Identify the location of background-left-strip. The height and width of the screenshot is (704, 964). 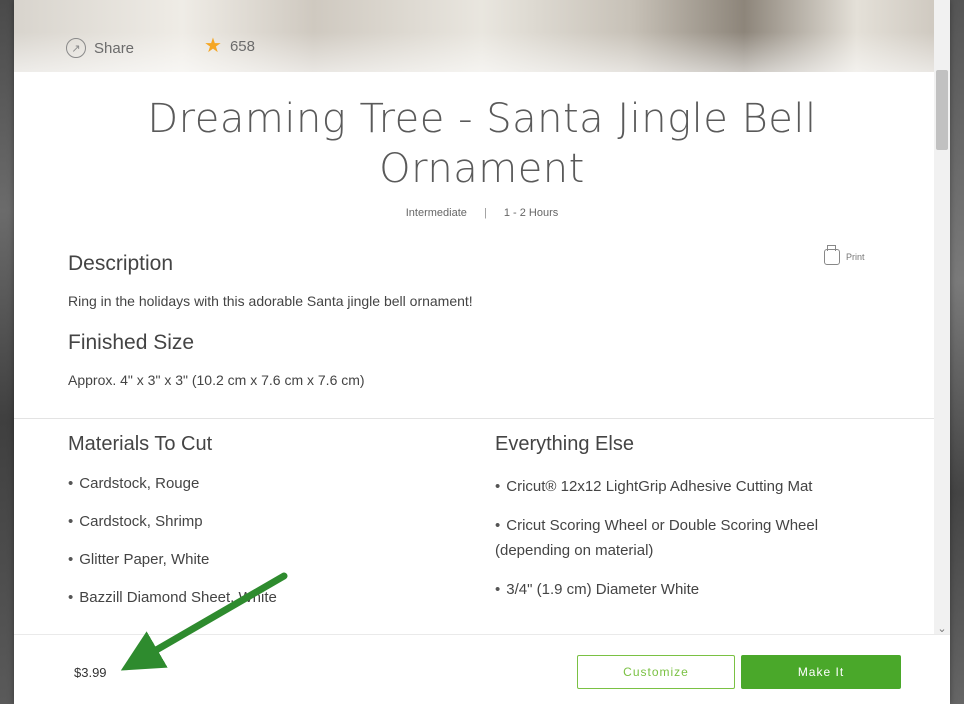
(7, 352).